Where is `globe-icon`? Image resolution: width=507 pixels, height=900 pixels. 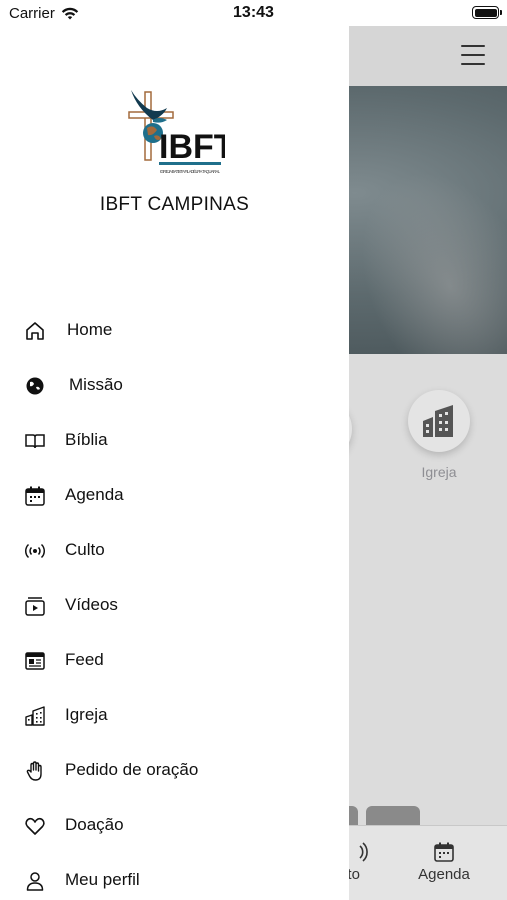
globe-icon is located at coordinates (35, 386).